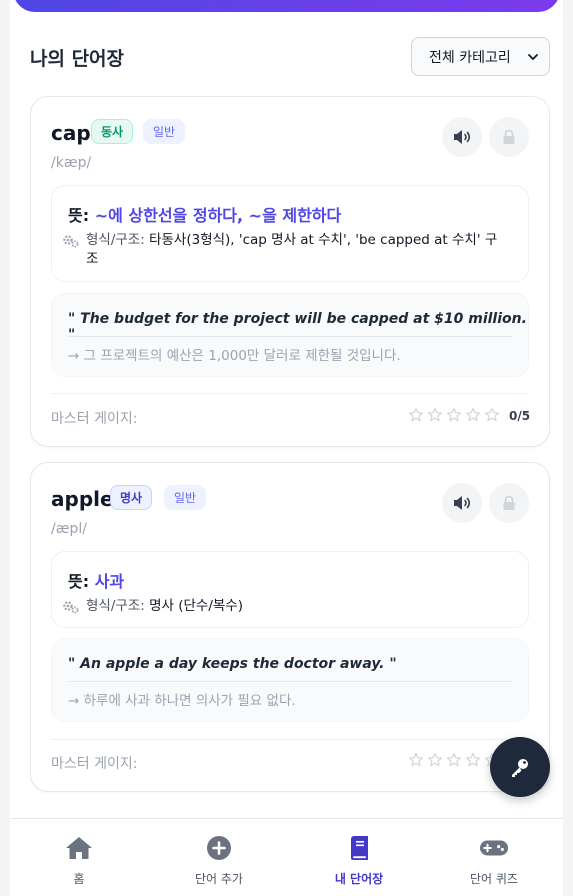 This screenshot has width=573, height=896. I want to click on part-of-speech-badge: 동사, so click(112, 131).